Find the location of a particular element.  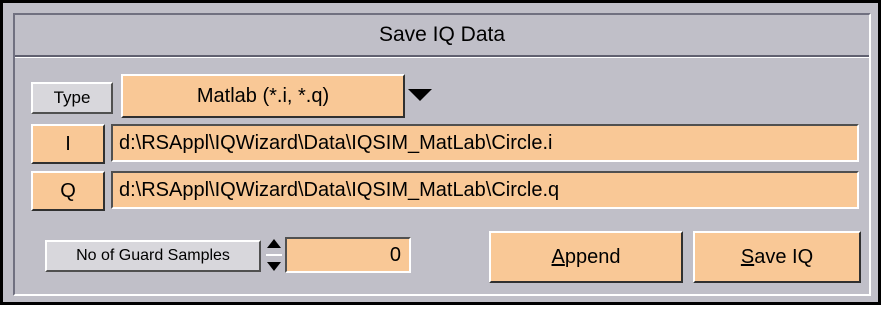

up-down-spinner-icon is located at coordinates (274, 255).